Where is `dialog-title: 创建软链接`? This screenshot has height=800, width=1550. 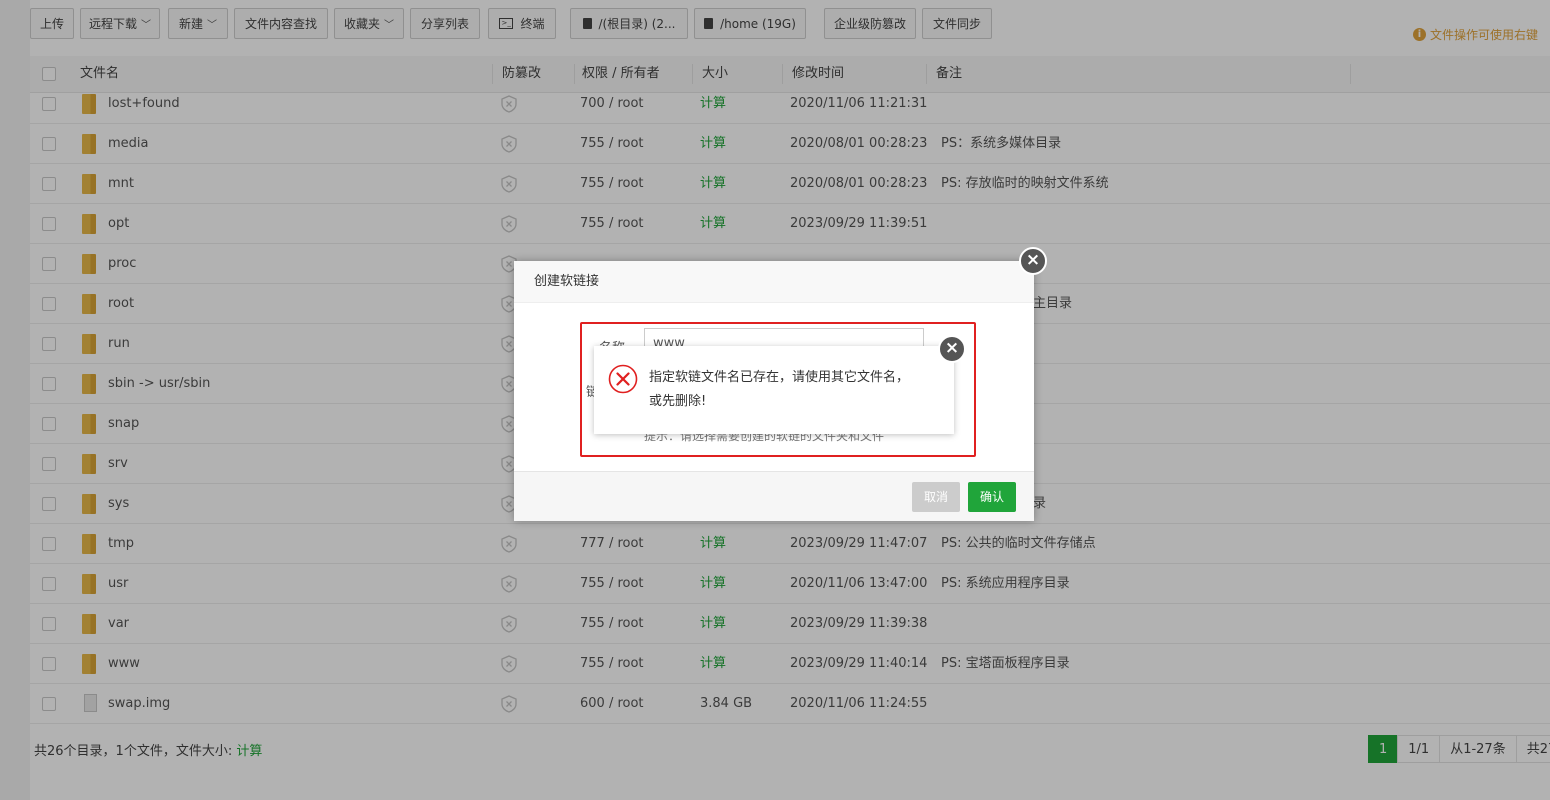
dialog-title: 创建软链接 is located at coordinates (774, 282).